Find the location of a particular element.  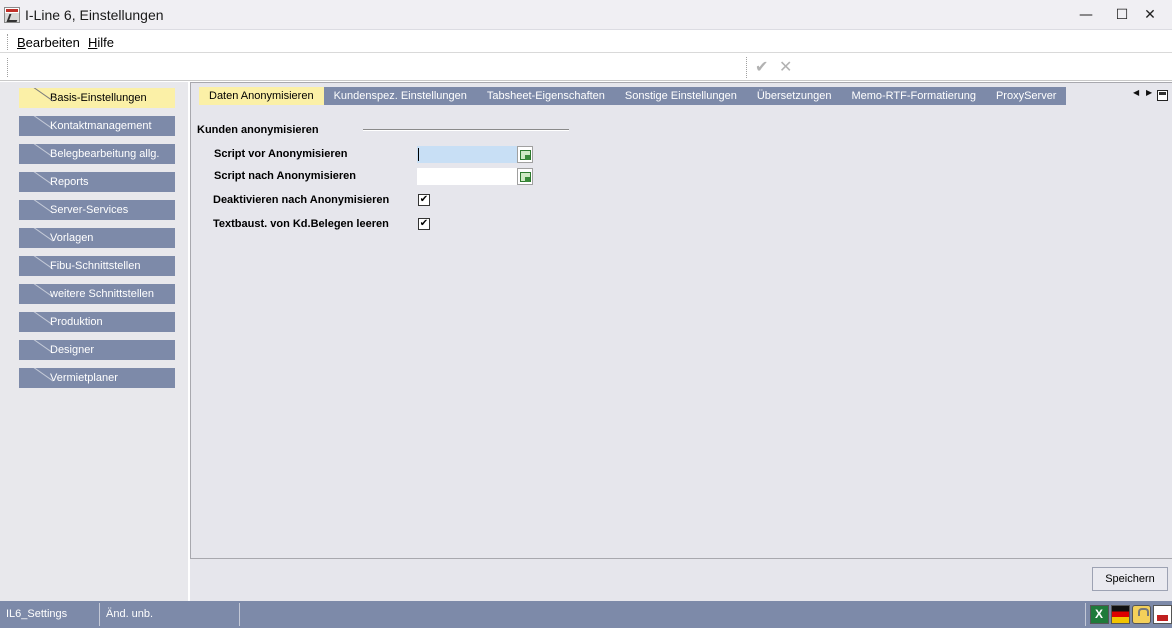

toolbar-grip is located at coordinates (8, 67).